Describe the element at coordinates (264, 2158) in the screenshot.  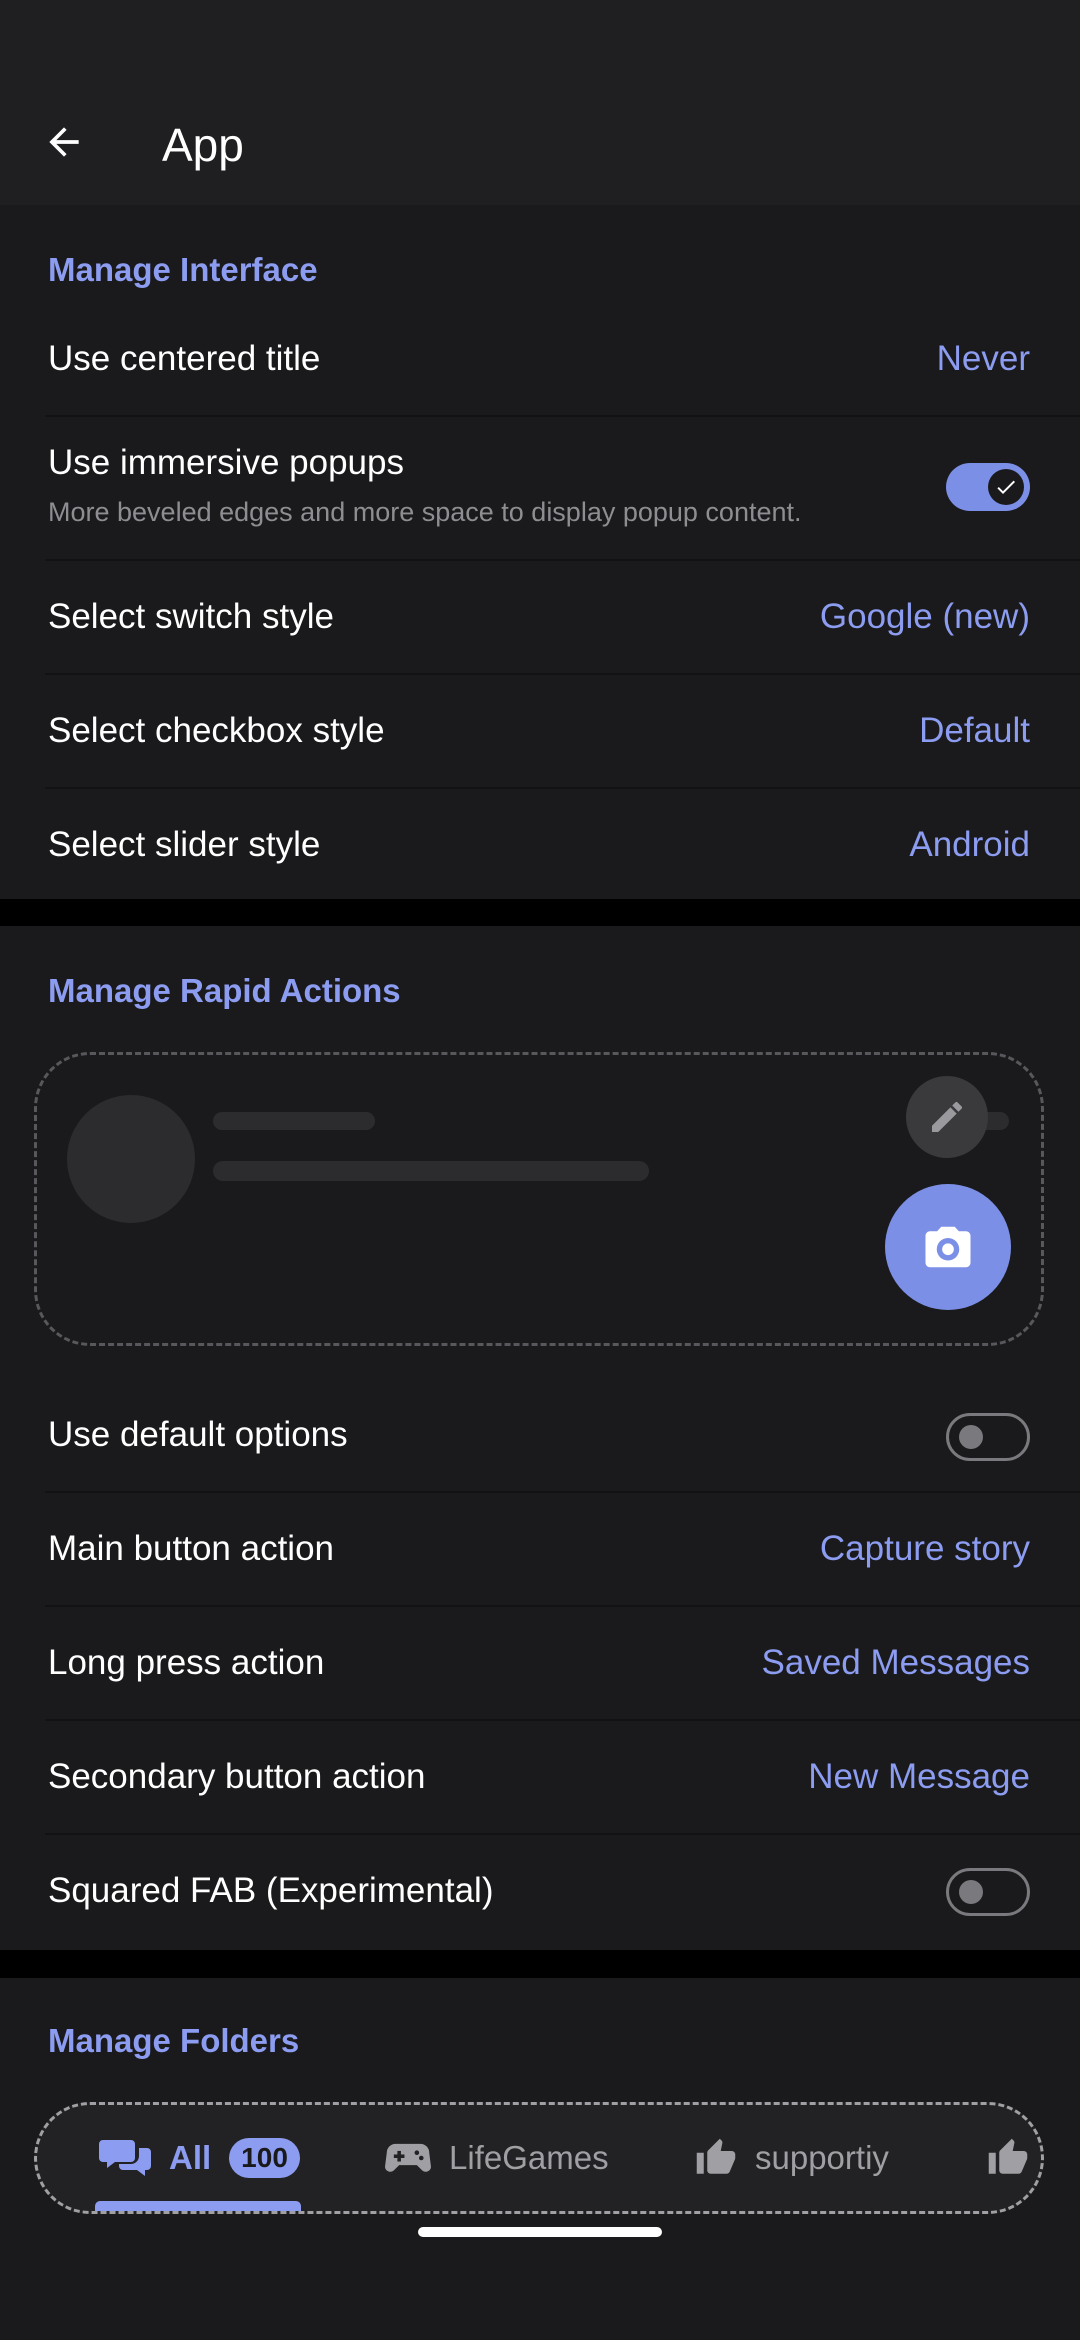
I see `unread-count-badge: 100` at that location.